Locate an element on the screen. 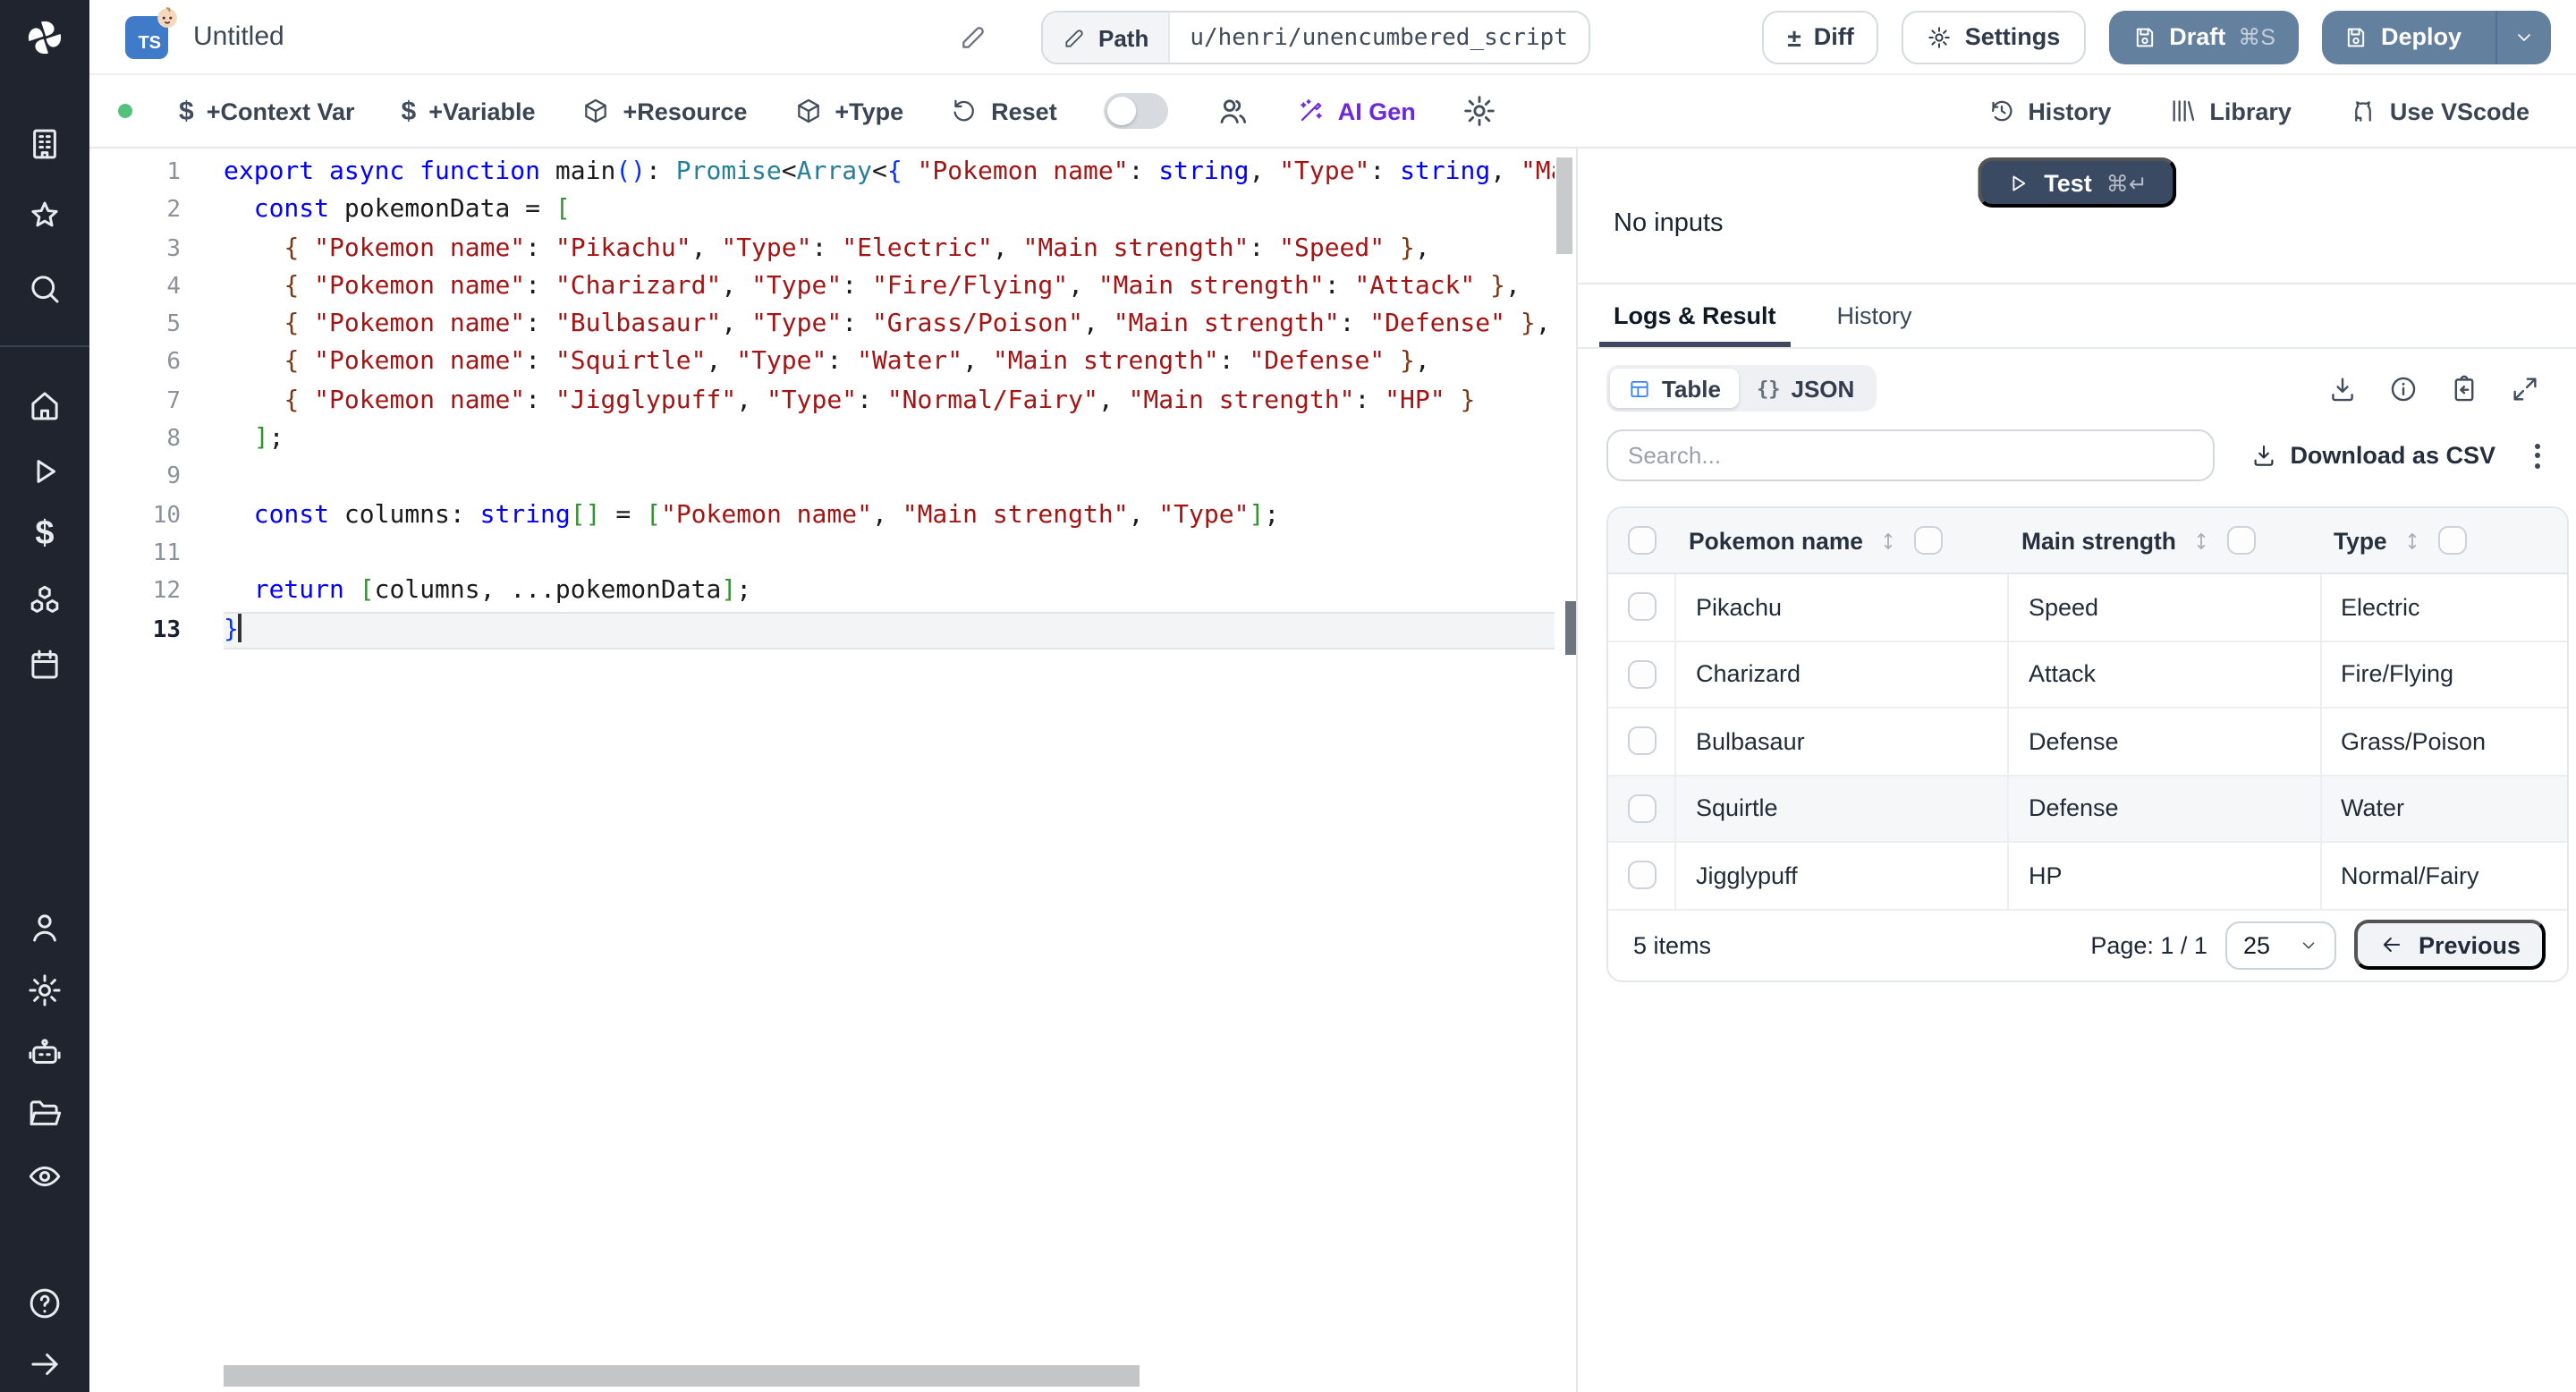 The image size is (2576, 1392). windmill-logo-icon is located at coordinates (44, 37).